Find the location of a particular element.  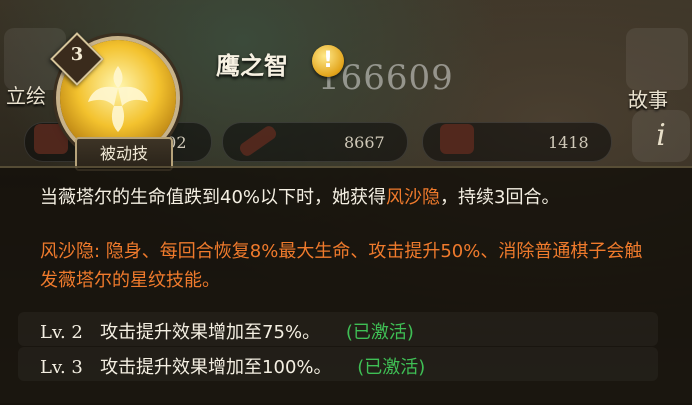

upgrade-level: Lv. 3 is located at coordinates (61, 367).